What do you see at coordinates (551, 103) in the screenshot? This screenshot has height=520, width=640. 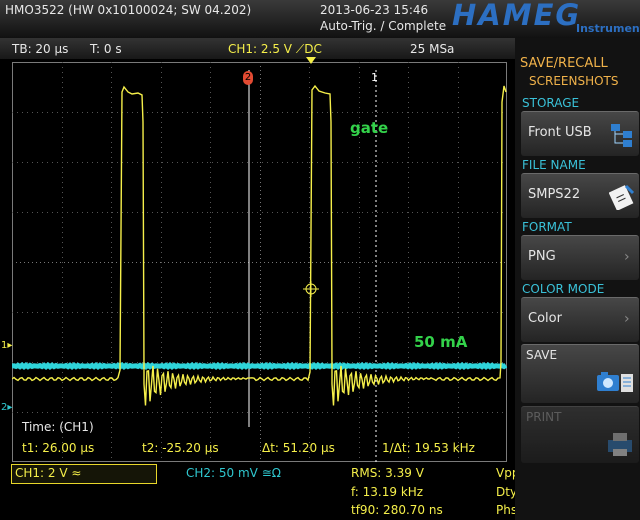 I see `storage-section-label: STORAGE` at bounding box center [551, 103].